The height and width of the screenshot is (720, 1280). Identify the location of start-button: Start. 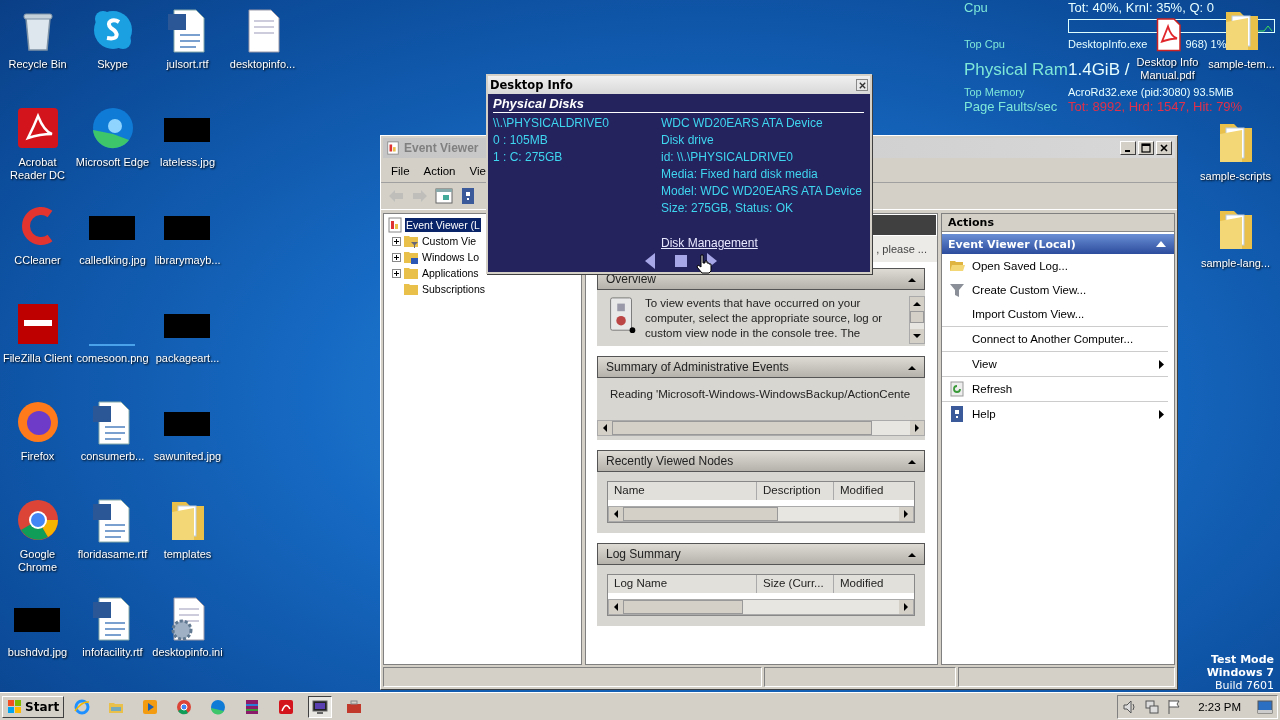
(33, 706).